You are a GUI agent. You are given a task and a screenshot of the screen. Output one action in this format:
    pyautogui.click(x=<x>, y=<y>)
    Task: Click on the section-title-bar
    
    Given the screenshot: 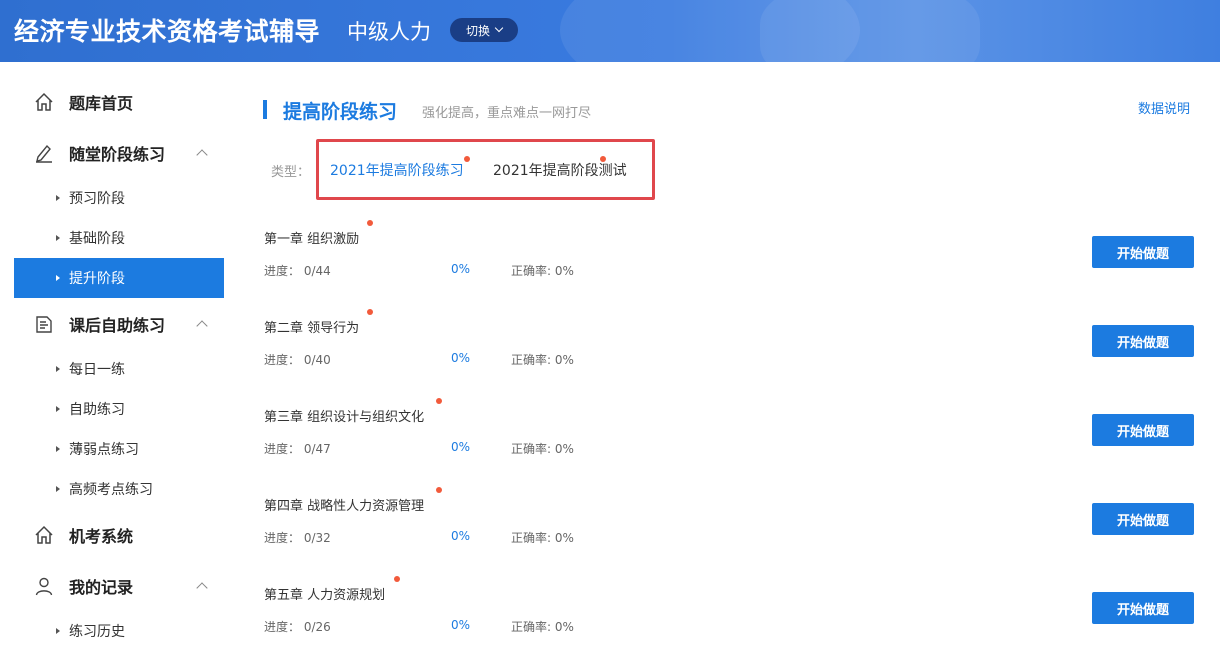 What is the action you would take?
    pyautogui.click(x=265, y=109)
    